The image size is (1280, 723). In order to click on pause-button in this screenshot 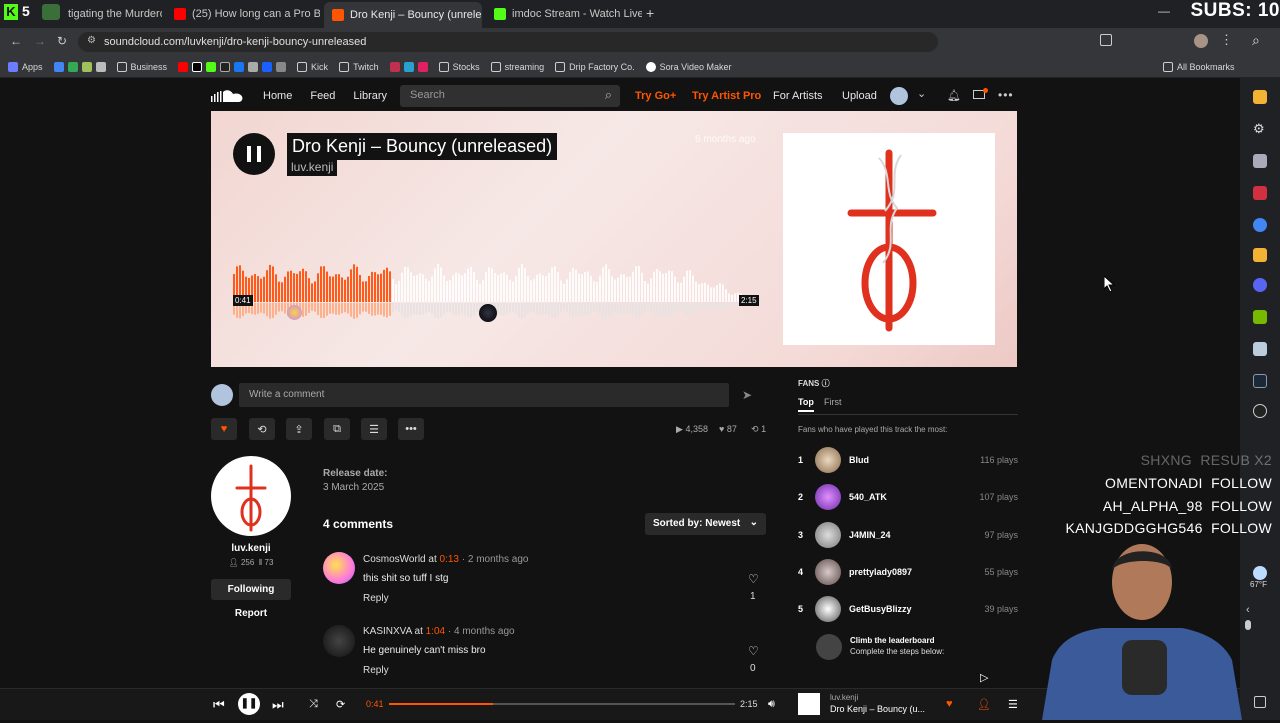, I will do `click(254, 154)`.